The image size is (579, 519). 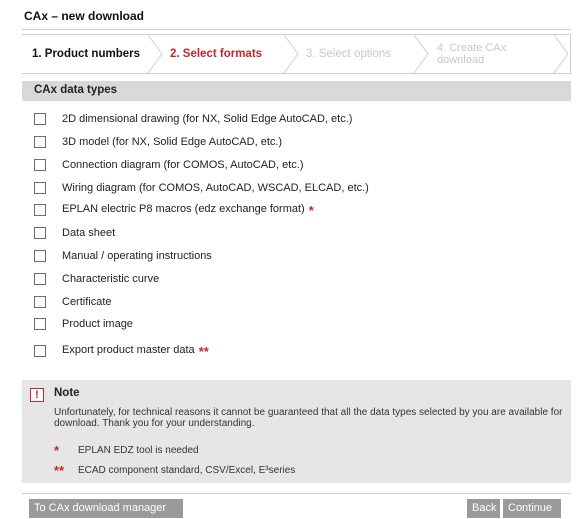 What do you see at coordinates (296, 19) in the screenshot?
I see `window-title: CAx – new download` at bounding box center [296, 19].